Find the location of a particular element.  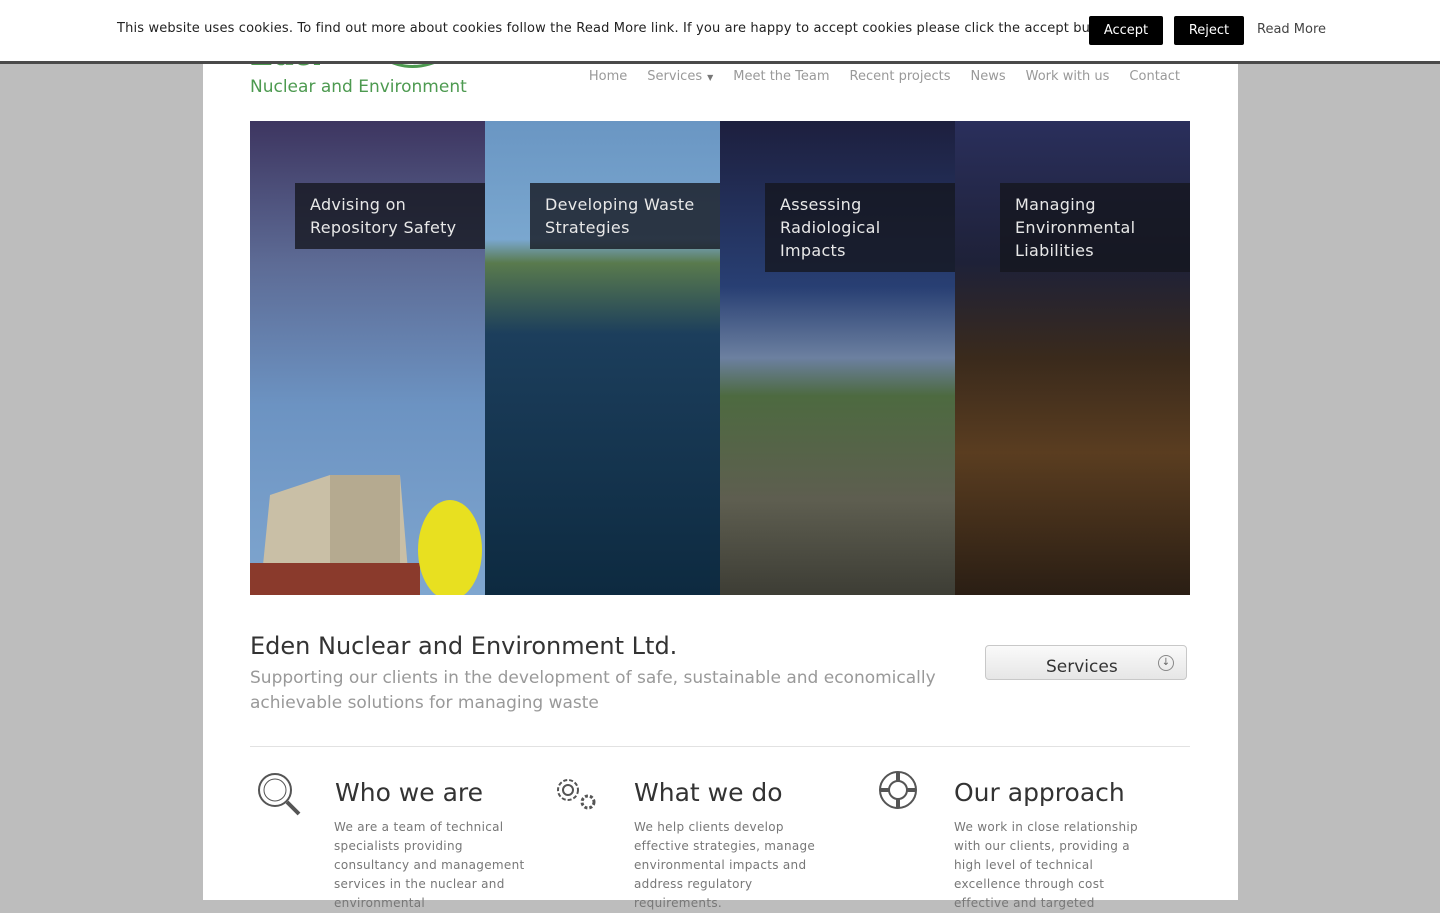

services-button: Services ↓ is located at coordinates (1086, 662).